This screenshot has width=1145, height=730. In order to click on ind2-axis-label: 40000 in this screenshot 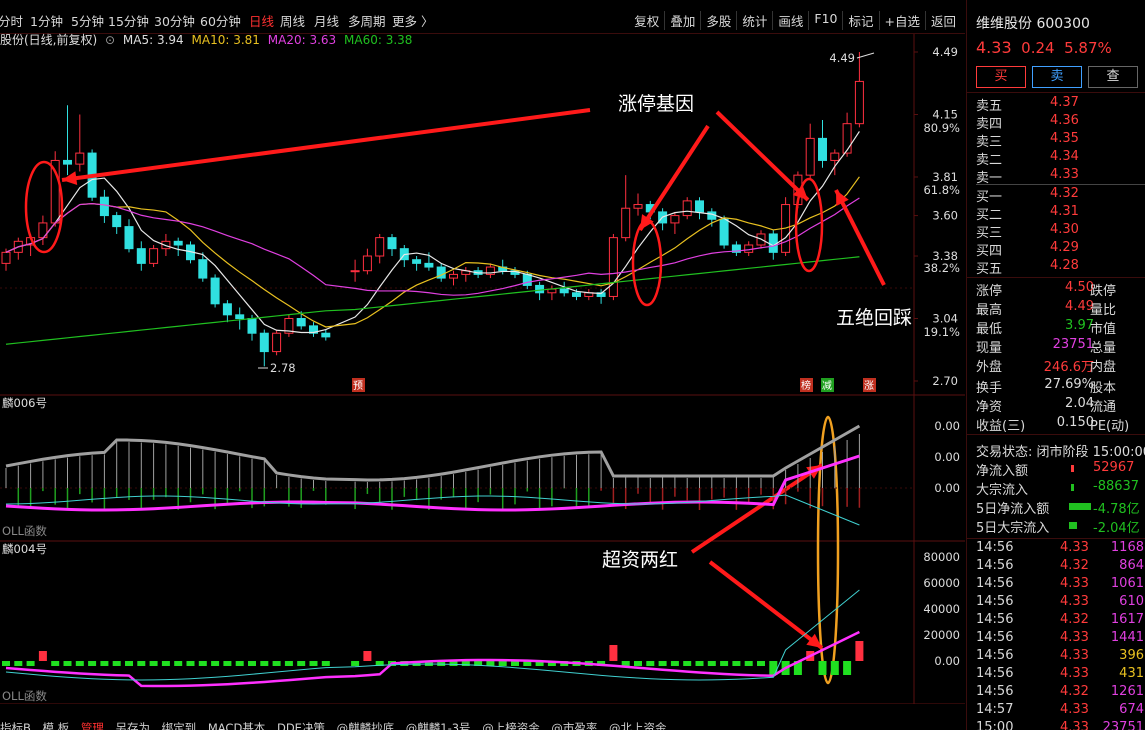, I will do `click(941, 609)`.